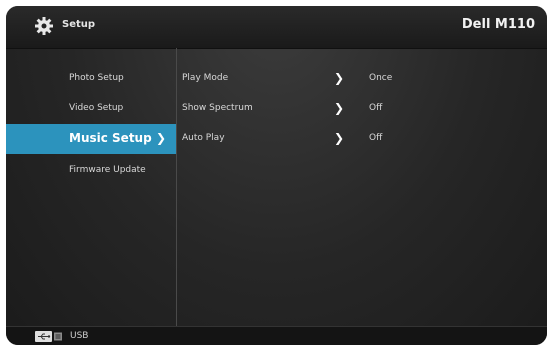 The height and width of the screenshot is (351, 553). I want to click on sidebar-item-label: Firmware Update, so click(107, 170).